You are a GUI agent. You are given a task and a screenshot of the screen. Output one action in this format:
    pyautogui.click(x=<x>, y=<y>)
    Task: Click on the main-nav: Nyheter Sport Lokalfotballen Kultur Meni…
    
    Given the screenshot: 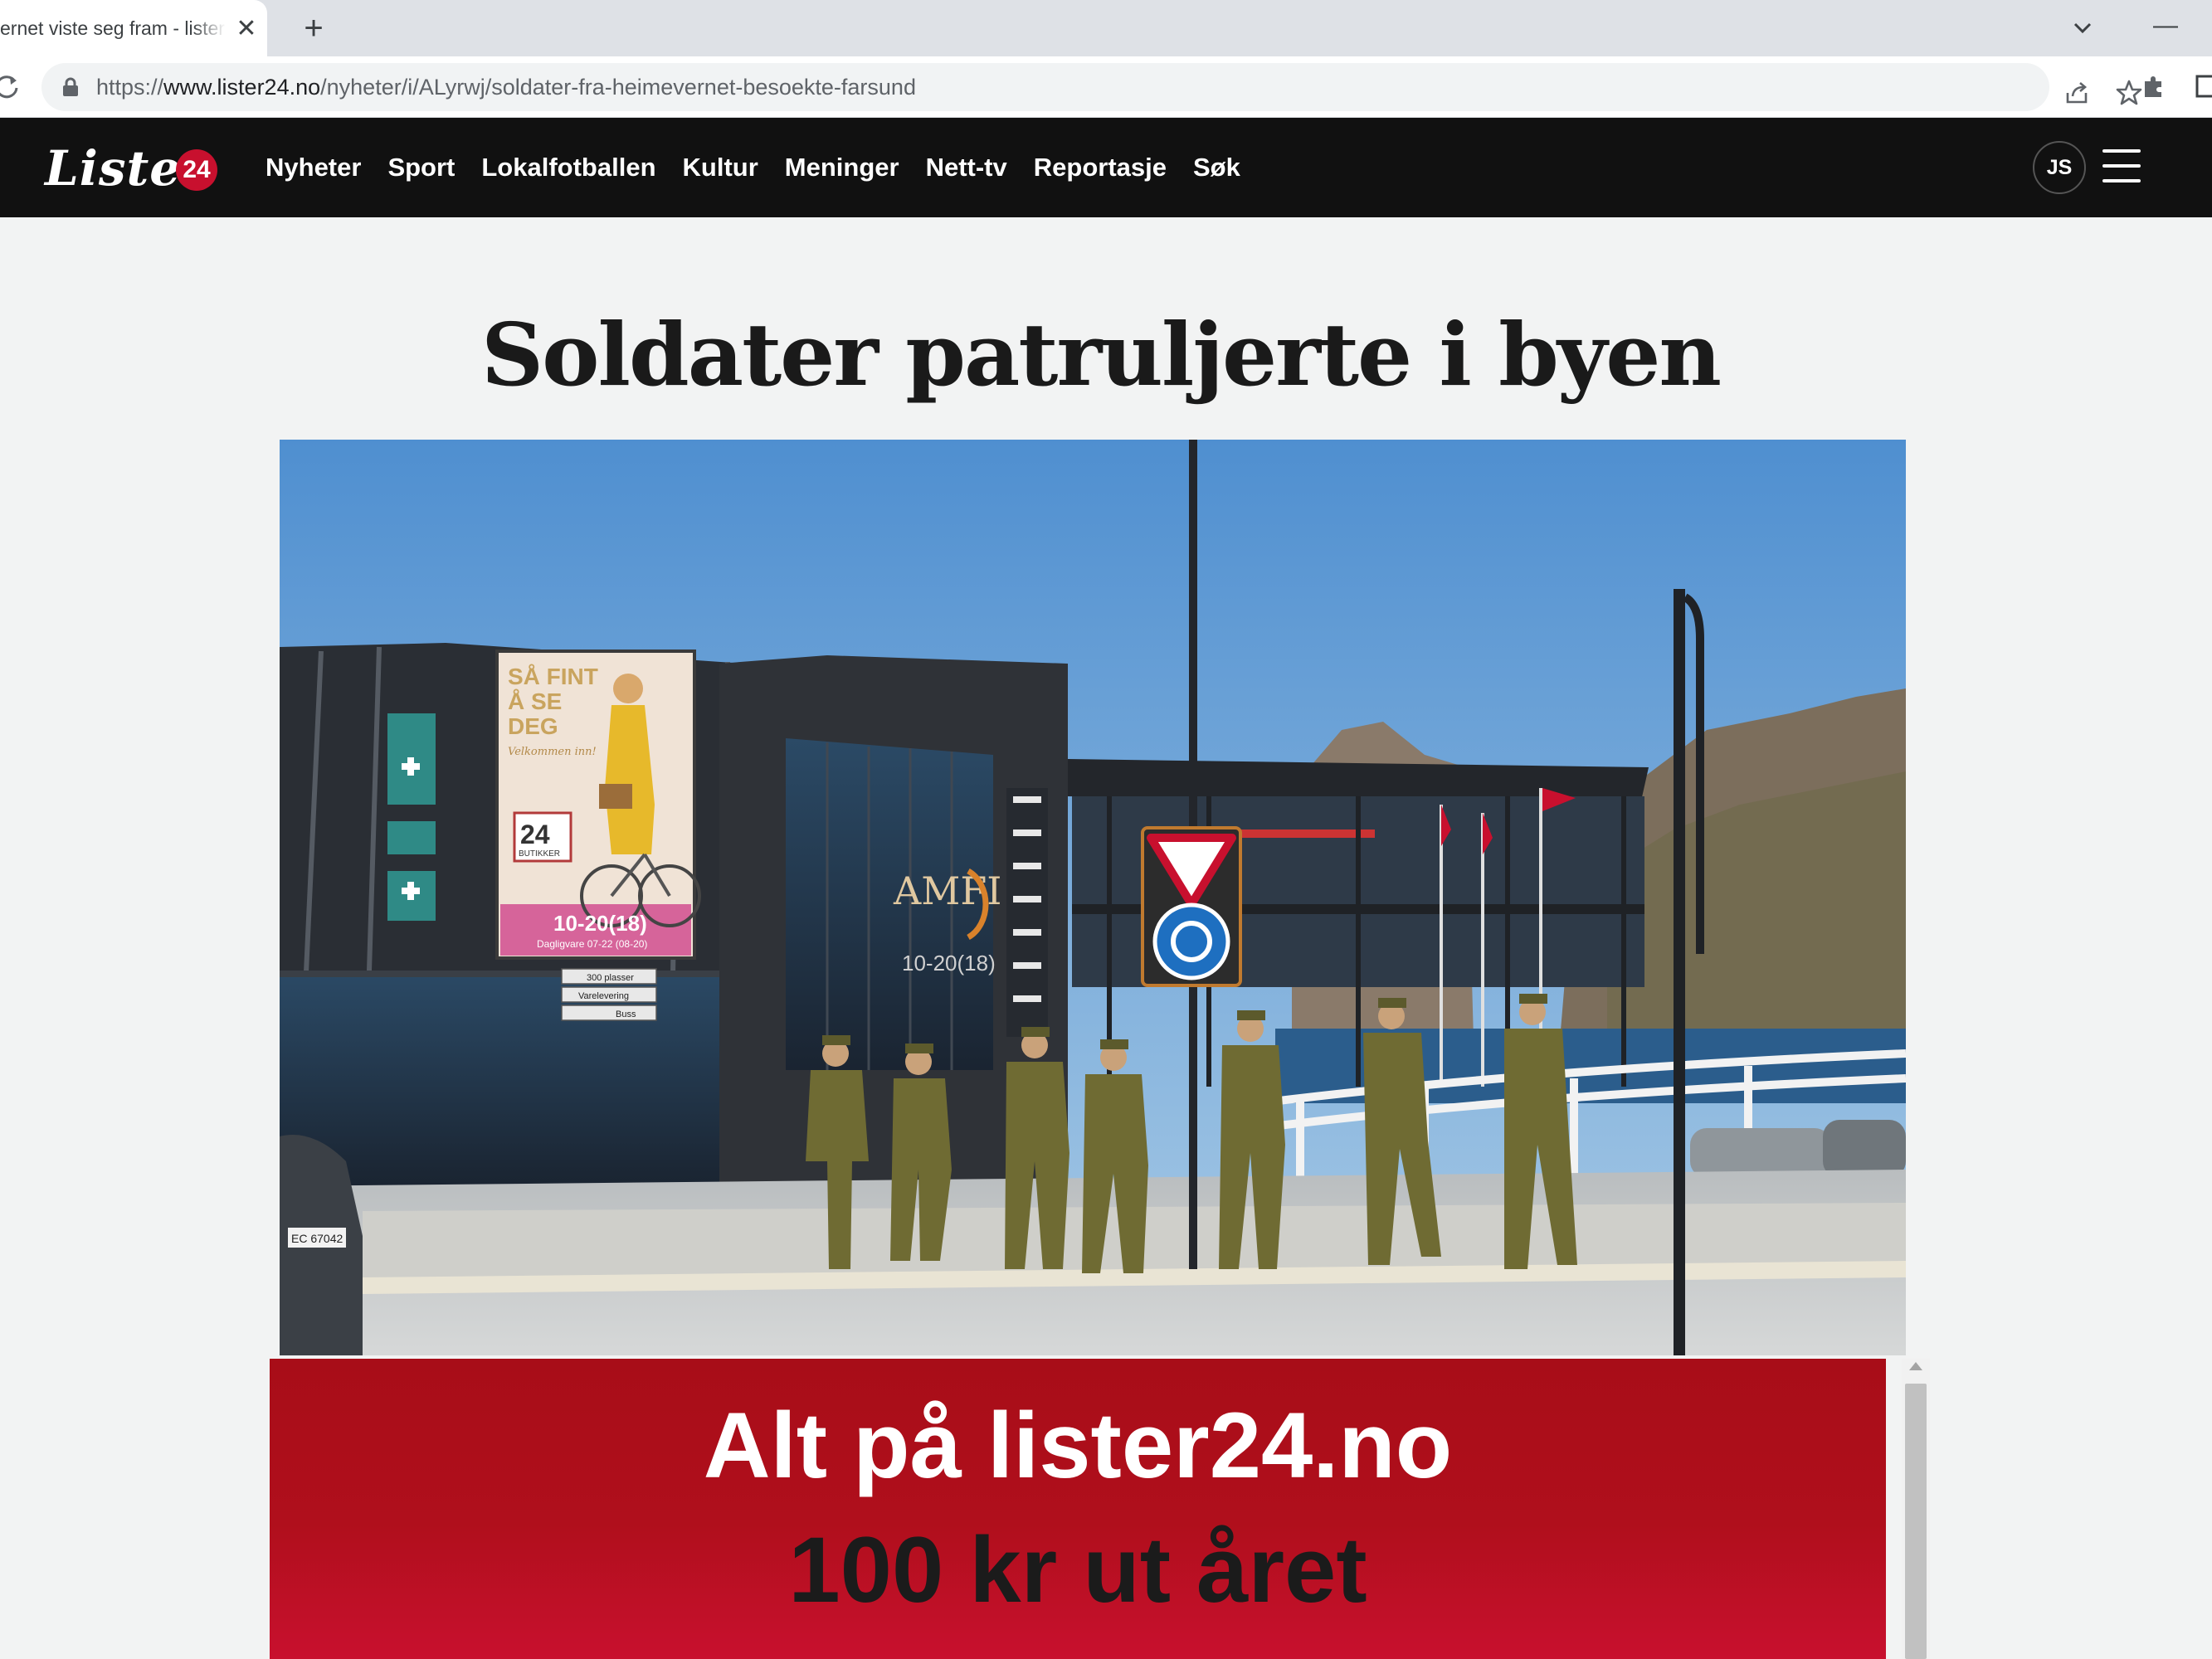 What is the action you would take?
    pyautogui.click(x=753, y=167)
    